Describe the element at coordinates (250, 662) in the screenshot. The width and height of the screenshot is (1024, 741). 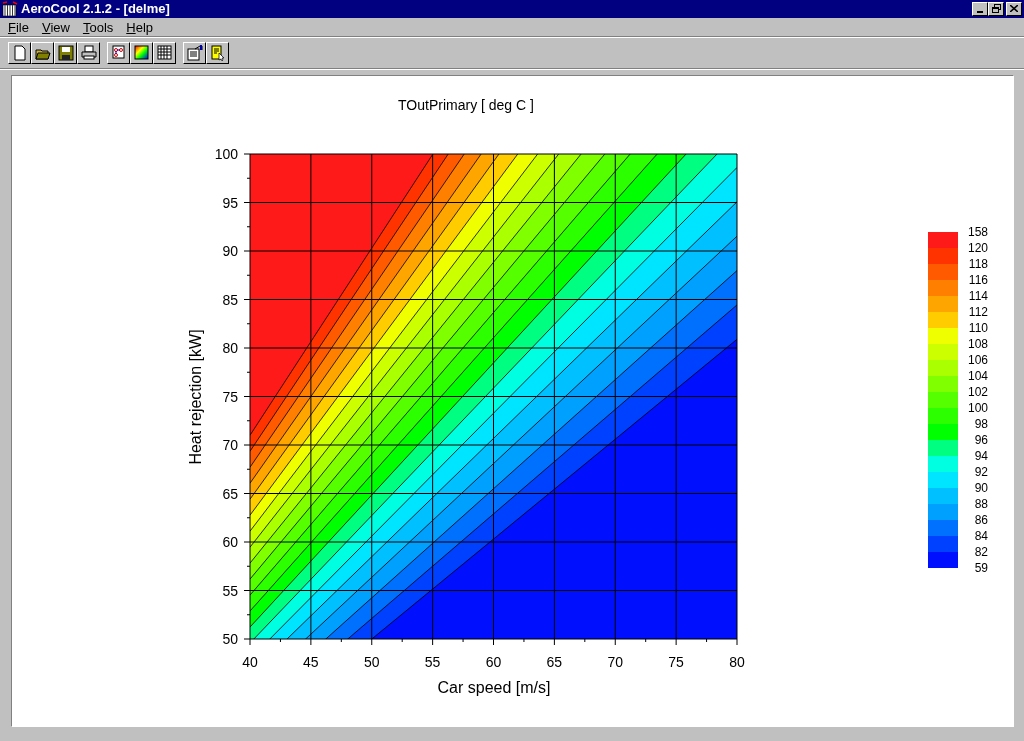
I see `x-tick-label: 40` at that location.